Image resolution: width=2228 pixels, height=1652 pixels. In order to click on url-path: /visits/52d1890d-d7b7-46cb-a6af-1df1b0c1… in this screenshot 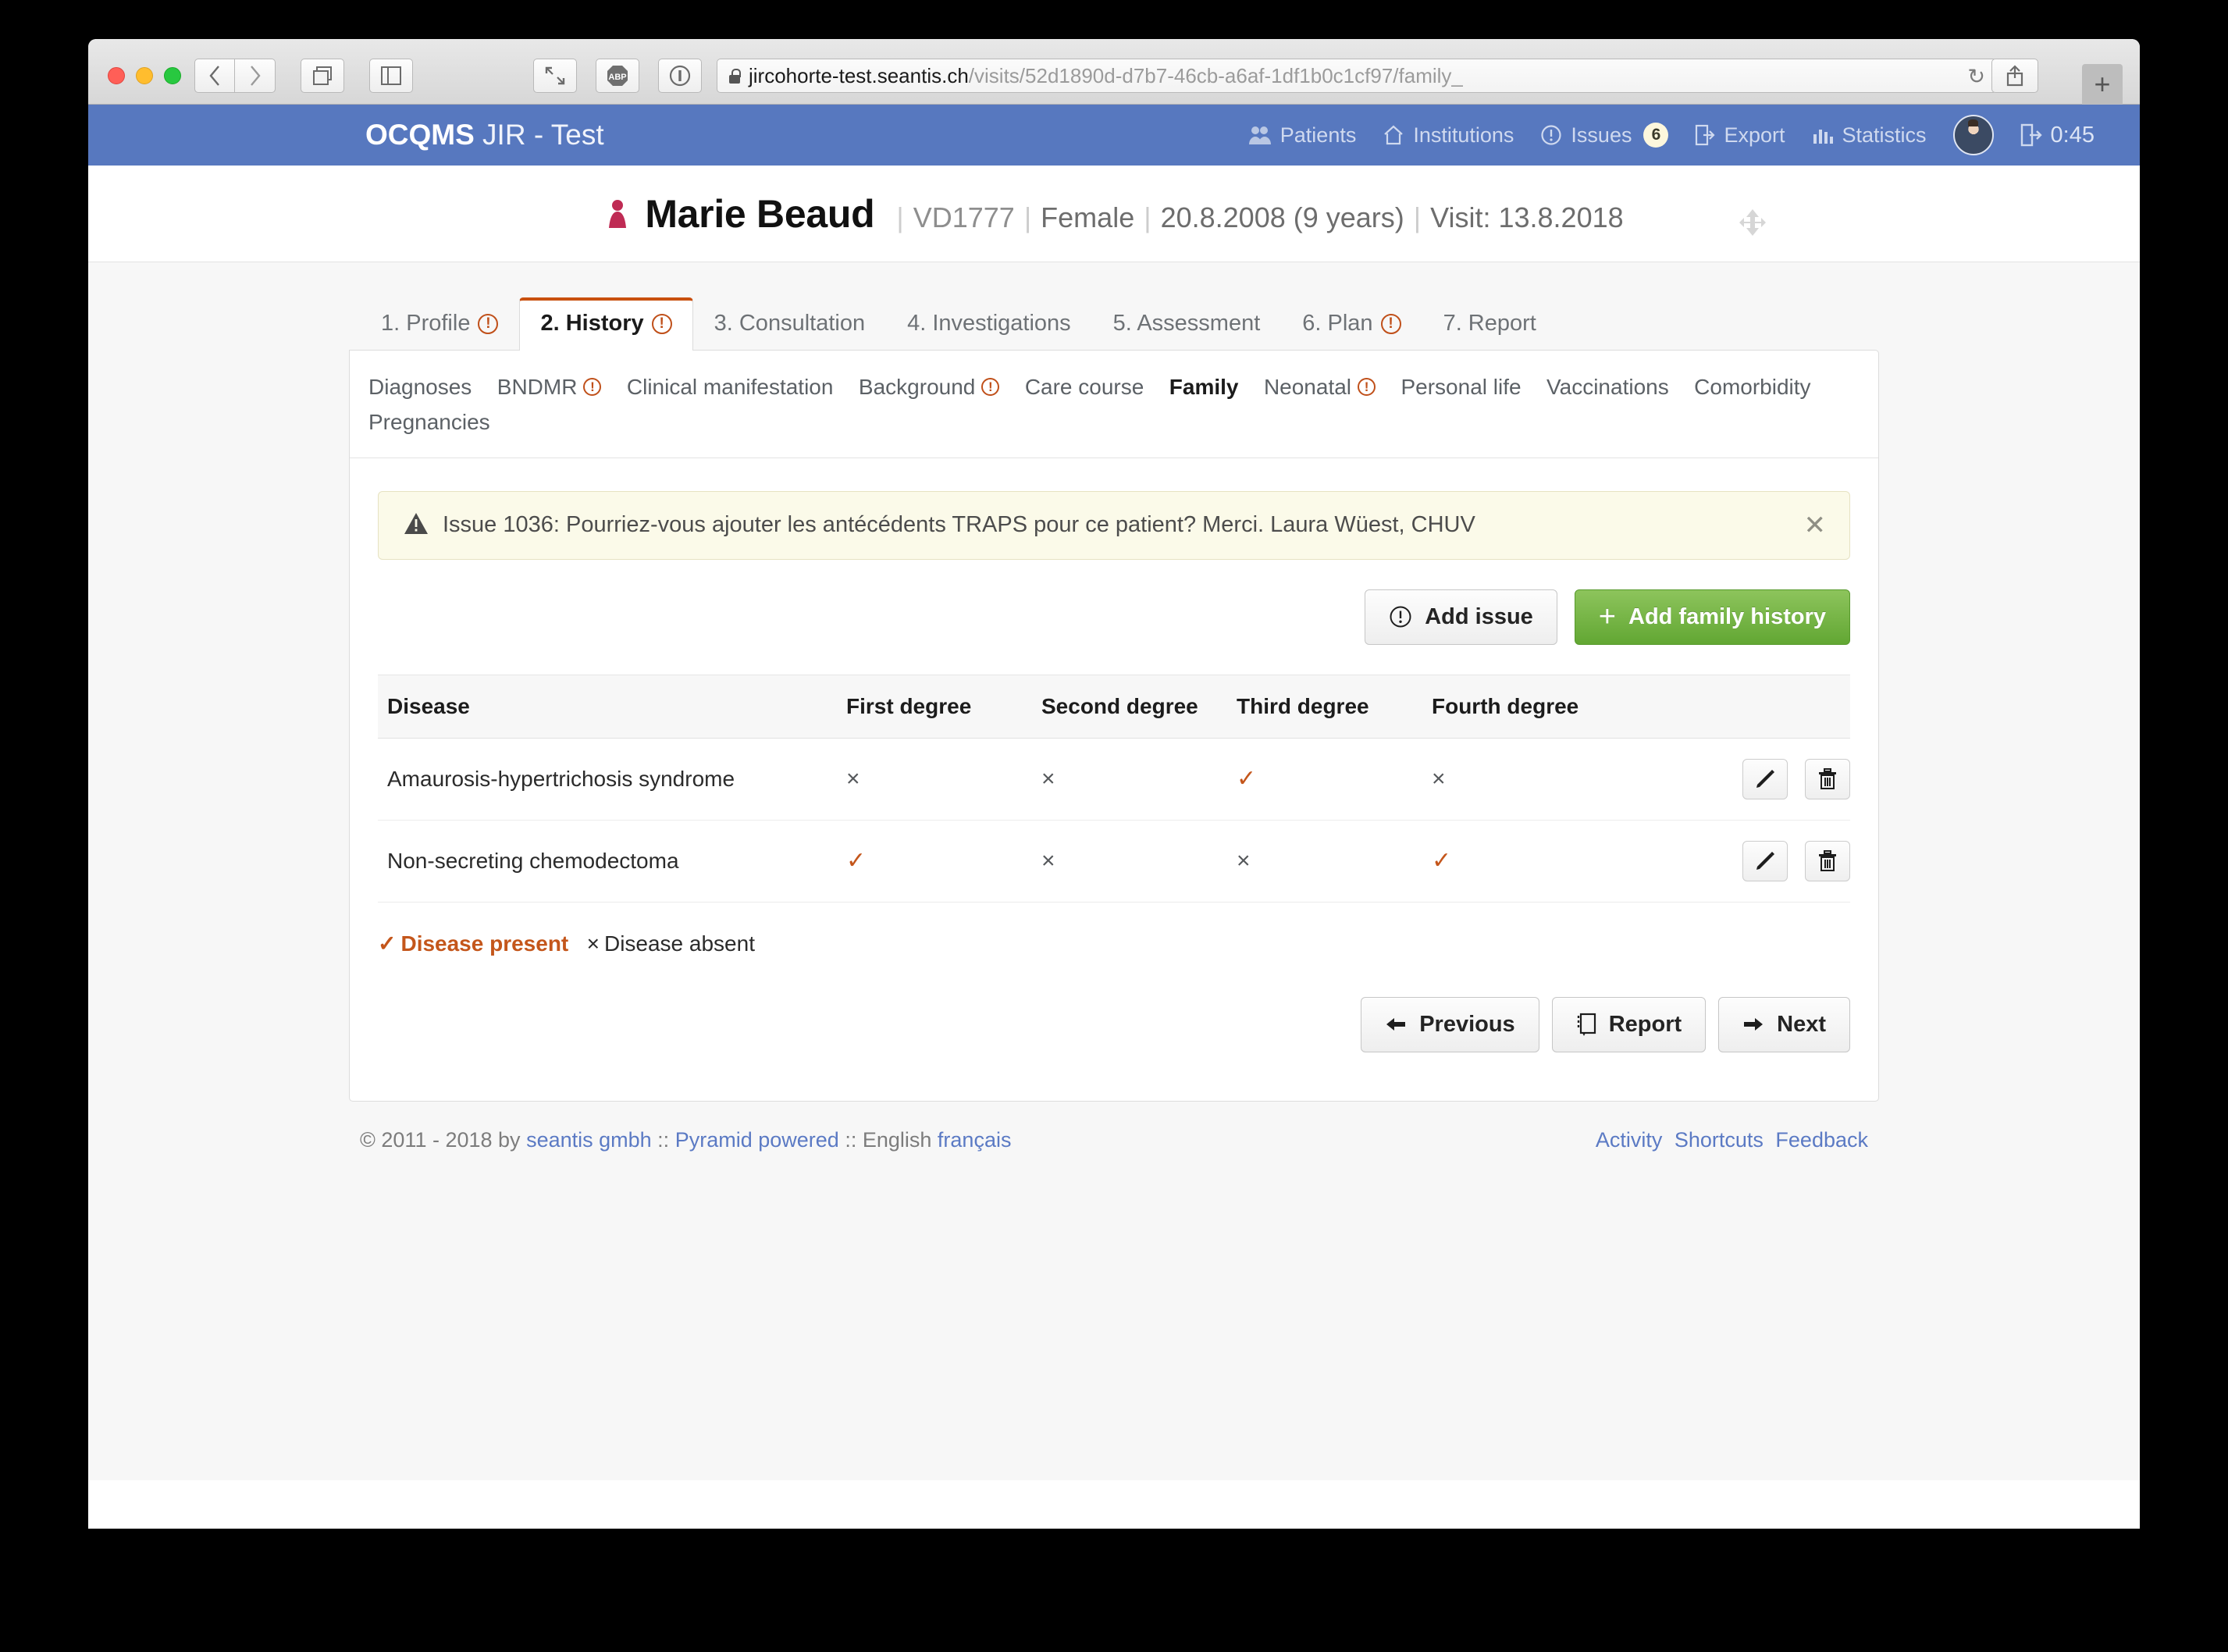, I will do `click(1215, 75)`.